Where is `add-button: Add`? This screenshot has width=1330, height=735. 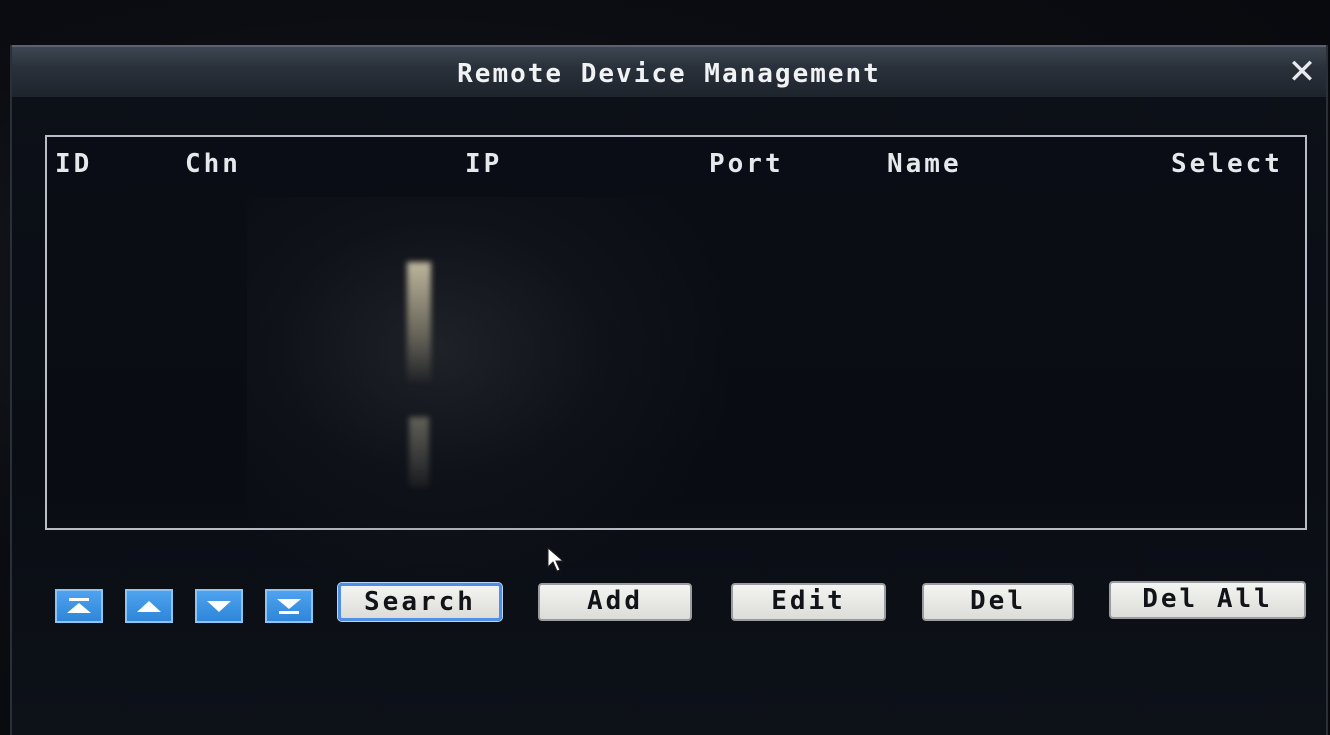
add-button: Add is located at coordinates (615, 602).